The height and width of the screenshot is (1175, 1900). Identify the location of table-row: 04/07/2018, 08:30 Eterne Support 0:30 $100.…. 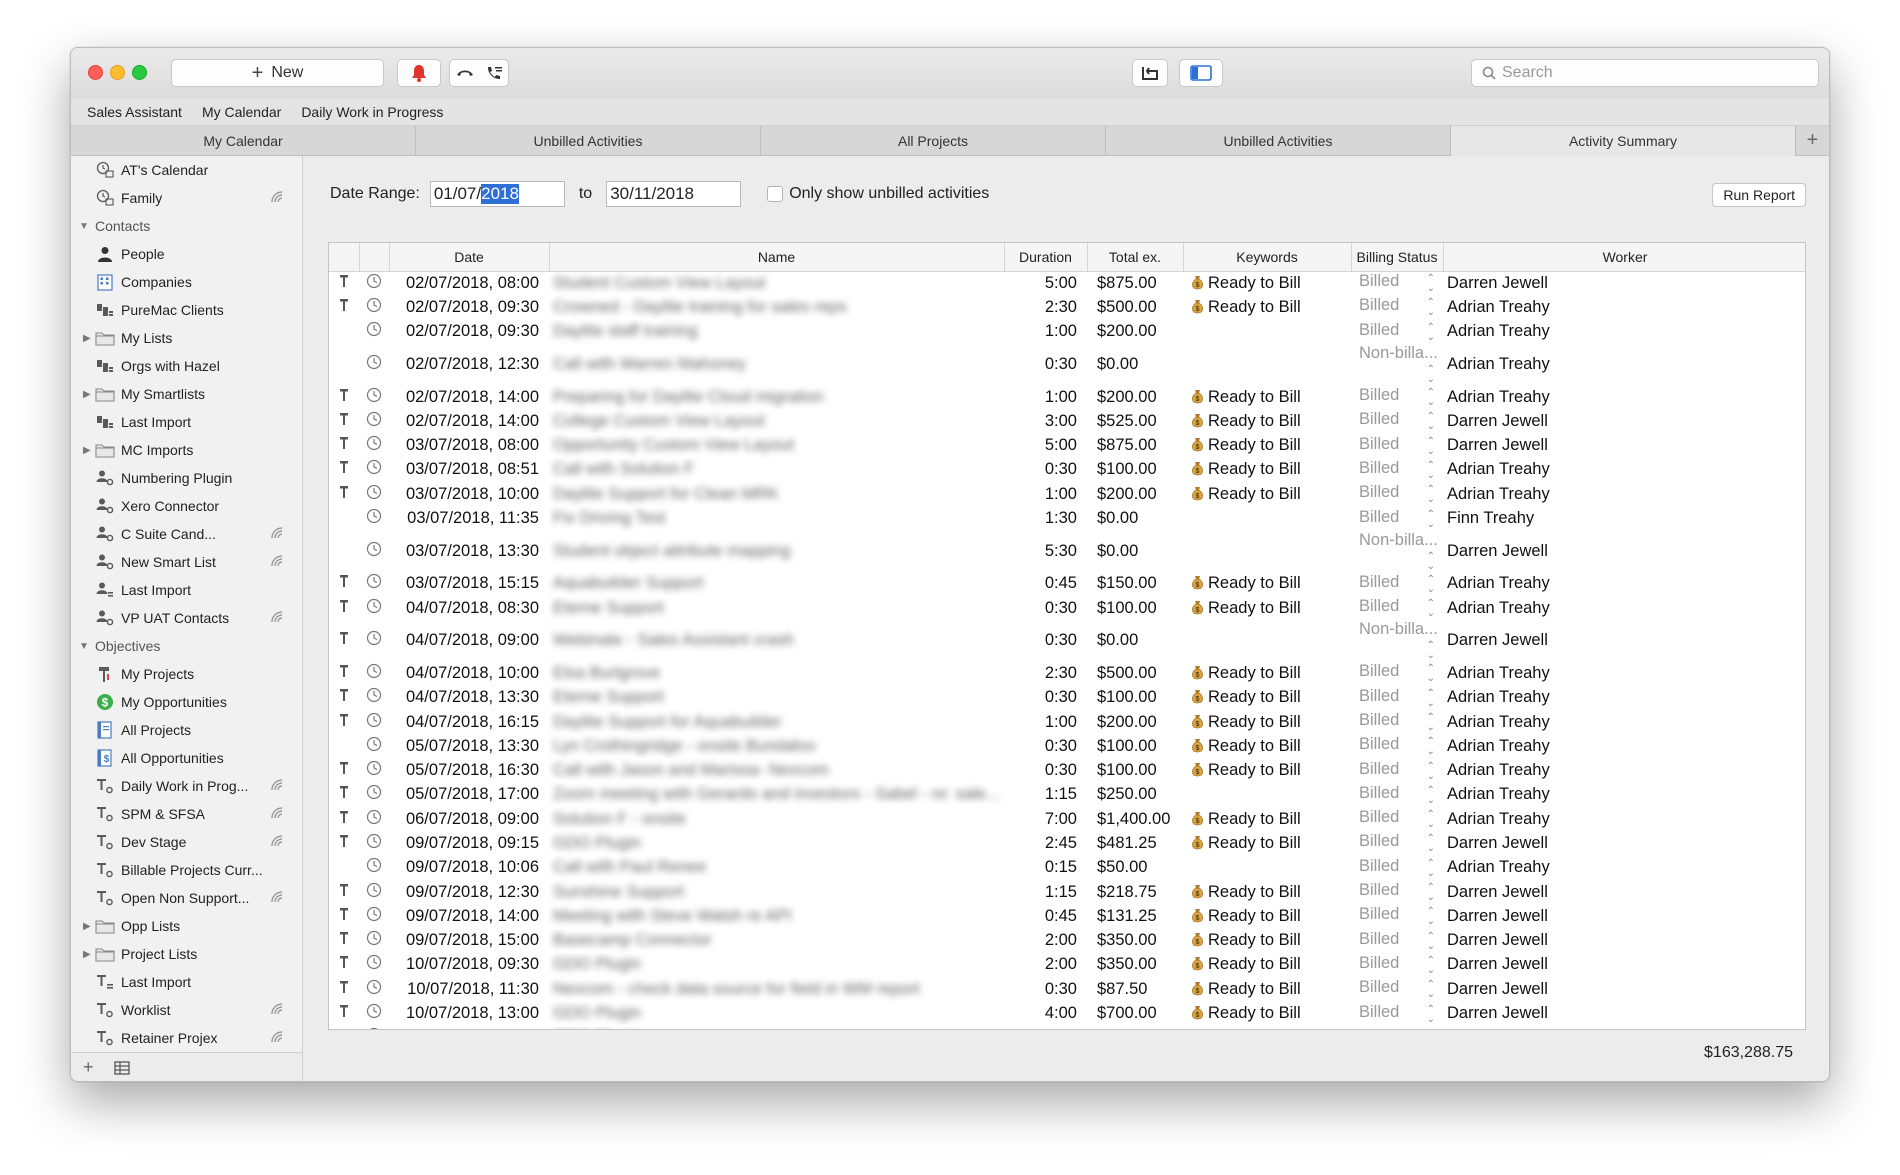
(1067, 608).